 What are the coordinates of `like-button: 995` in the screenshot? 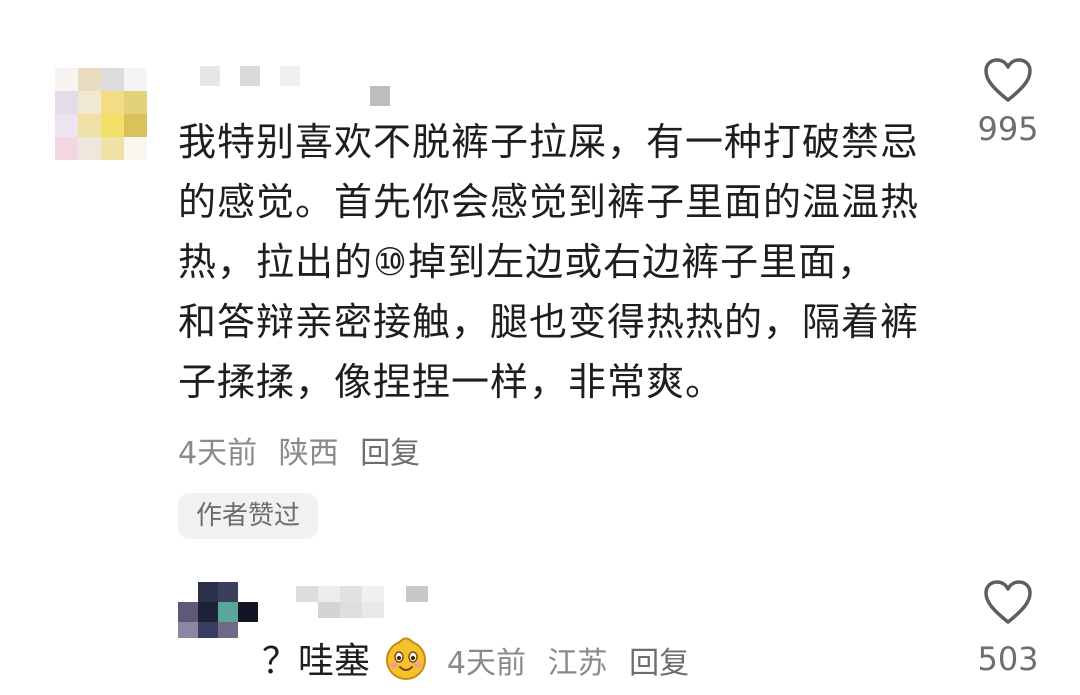 It's located at (1008, 103).